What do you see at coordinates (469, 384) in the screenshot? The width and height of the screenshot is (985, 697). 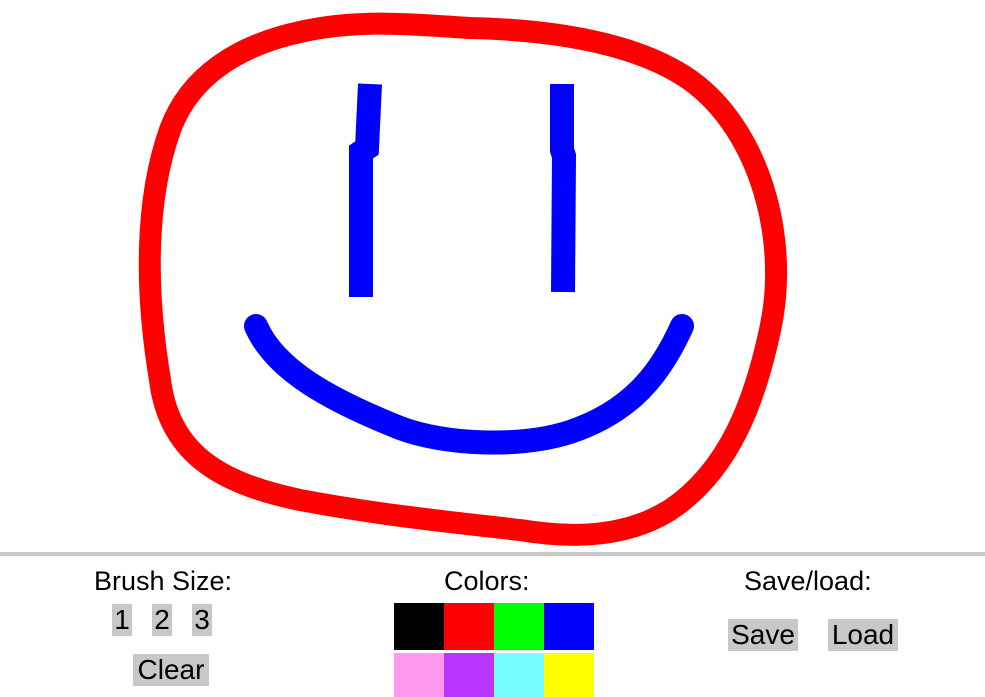 I see `smile-stroke` at bounding box center [469, 384].